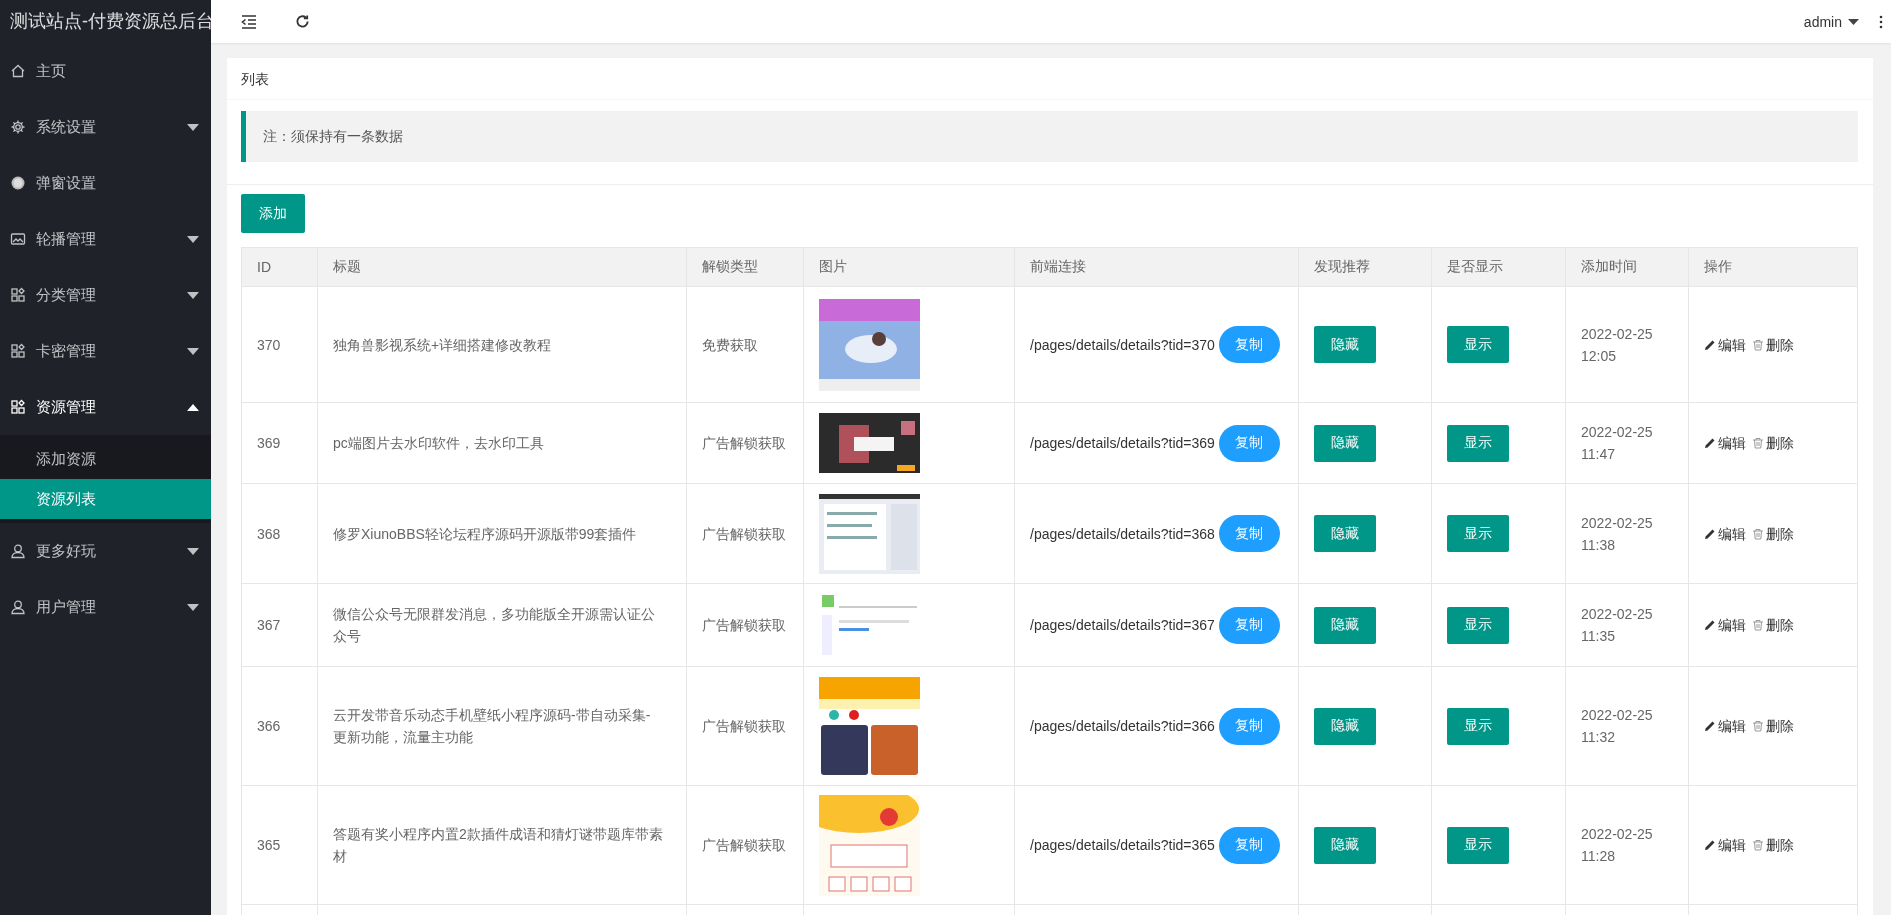 The image size is (1891, 915). I want to click on table-cell-text: 367, so click(269, 625).